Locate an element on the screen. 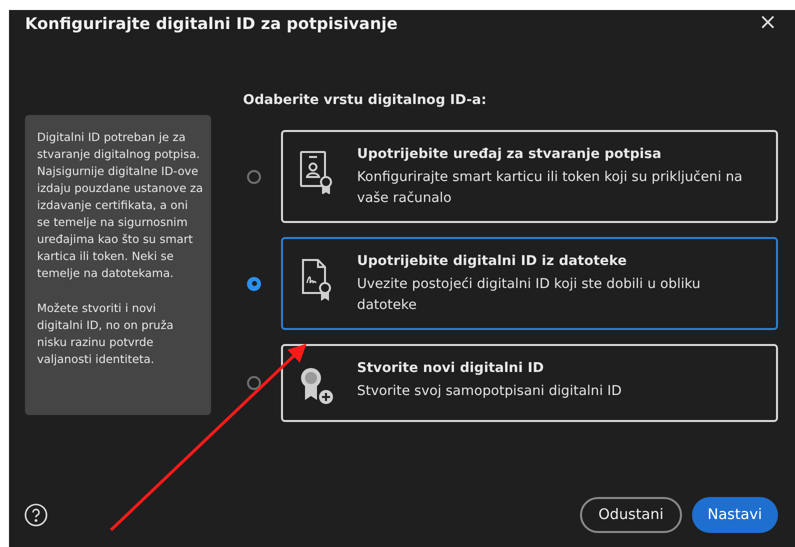 Image resolution: width=795 pixels, height=547 pixels. section-heading: Odaberite vrstu digitalnog ID-a: is located at coordinates (365, 100).